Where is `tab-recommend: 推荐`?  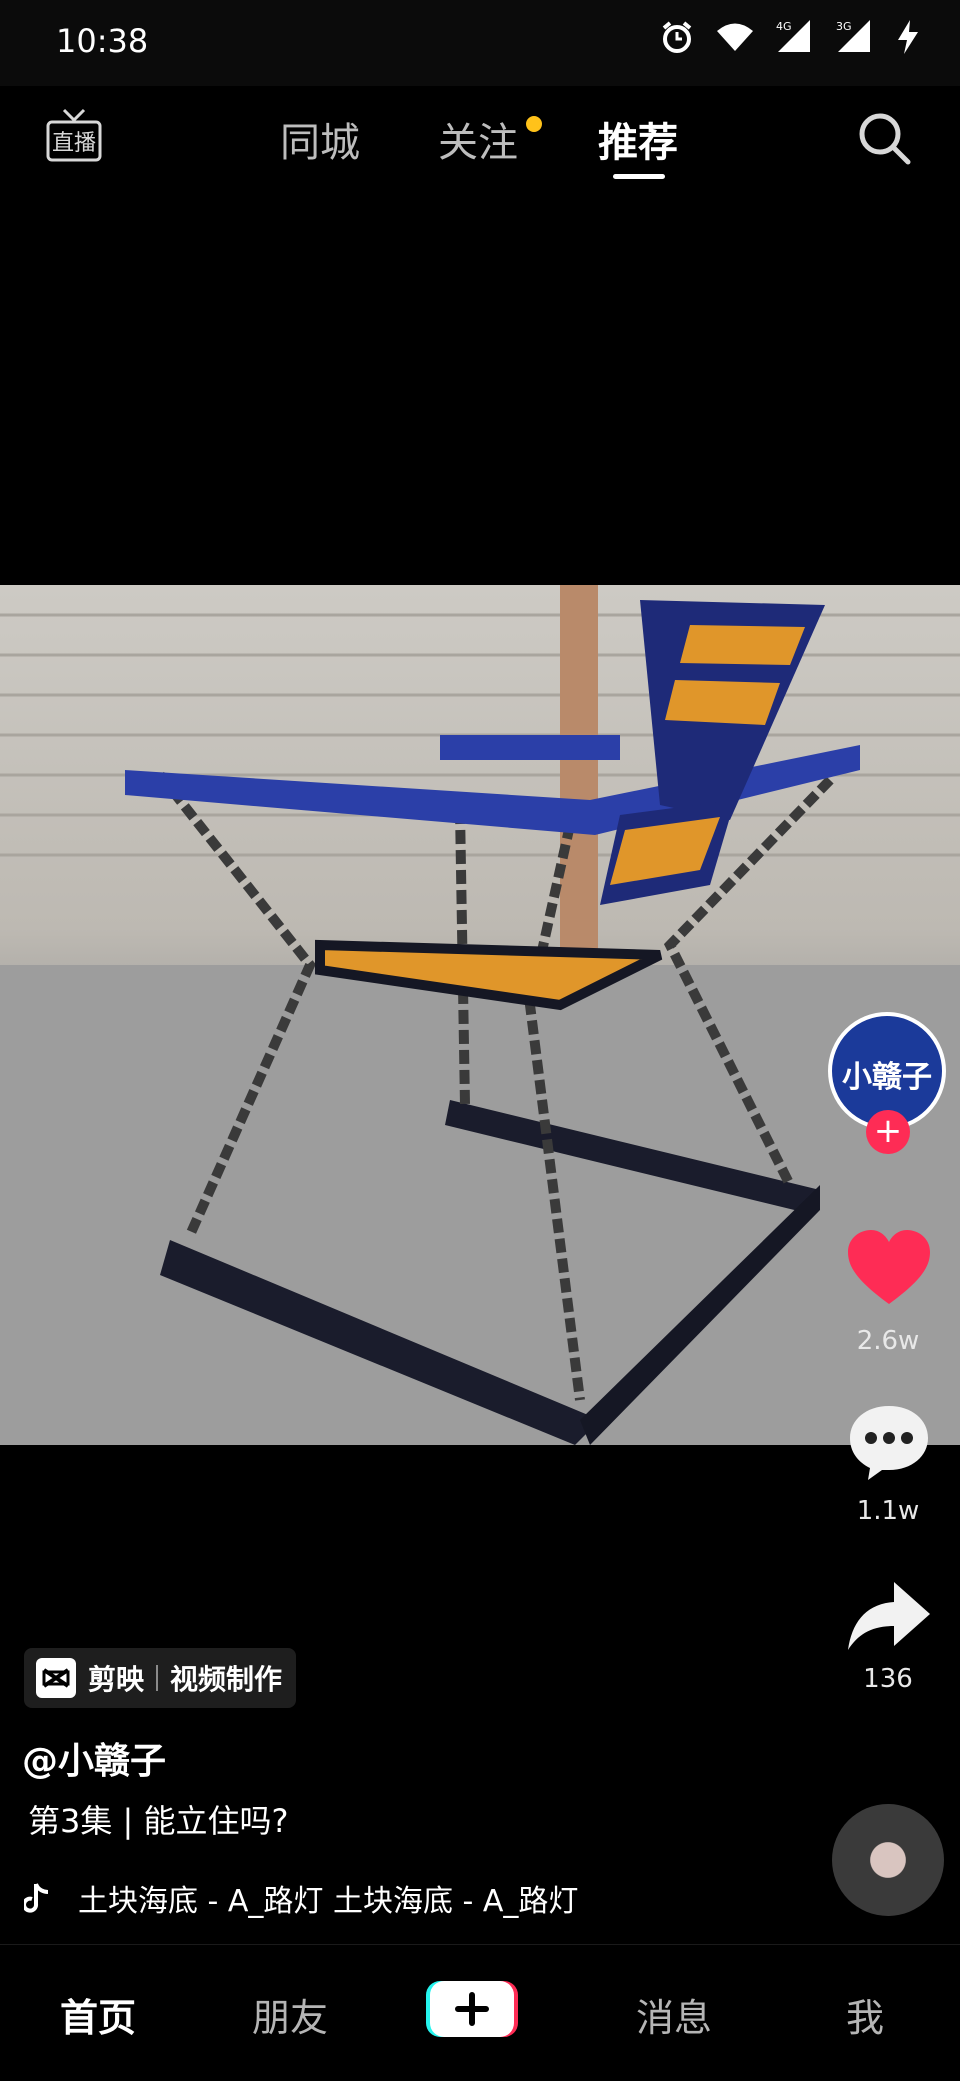 tab-recommend: 推荐 is located at coordinates (638, 139).